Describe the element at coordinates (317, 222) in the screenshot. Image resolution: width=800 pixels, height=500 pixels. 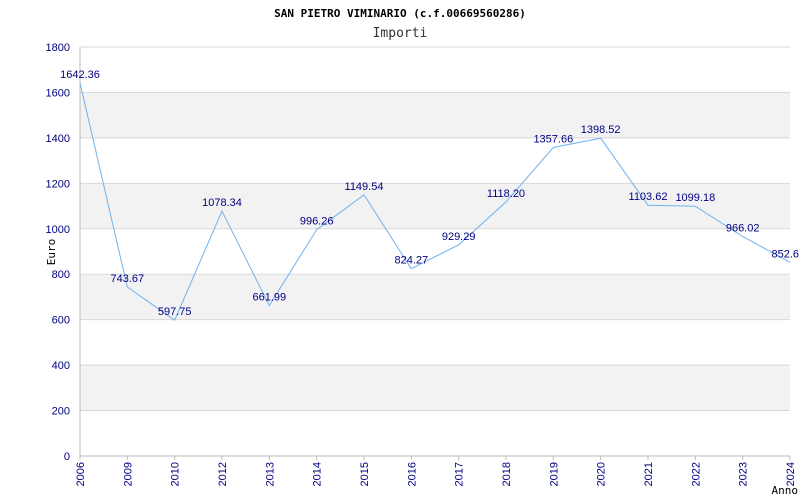
I see `data-label: 996.26` at that location.